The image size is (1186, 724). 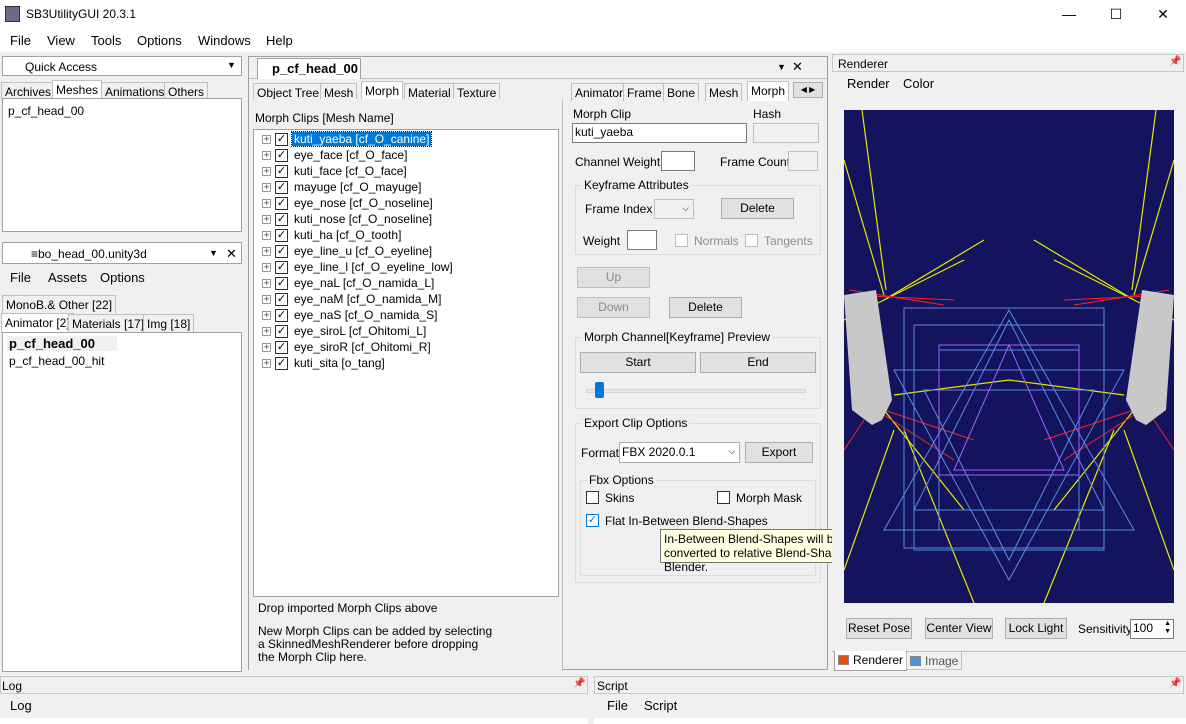 I want to click on preview-slider-track, so click(x=696, y=391).